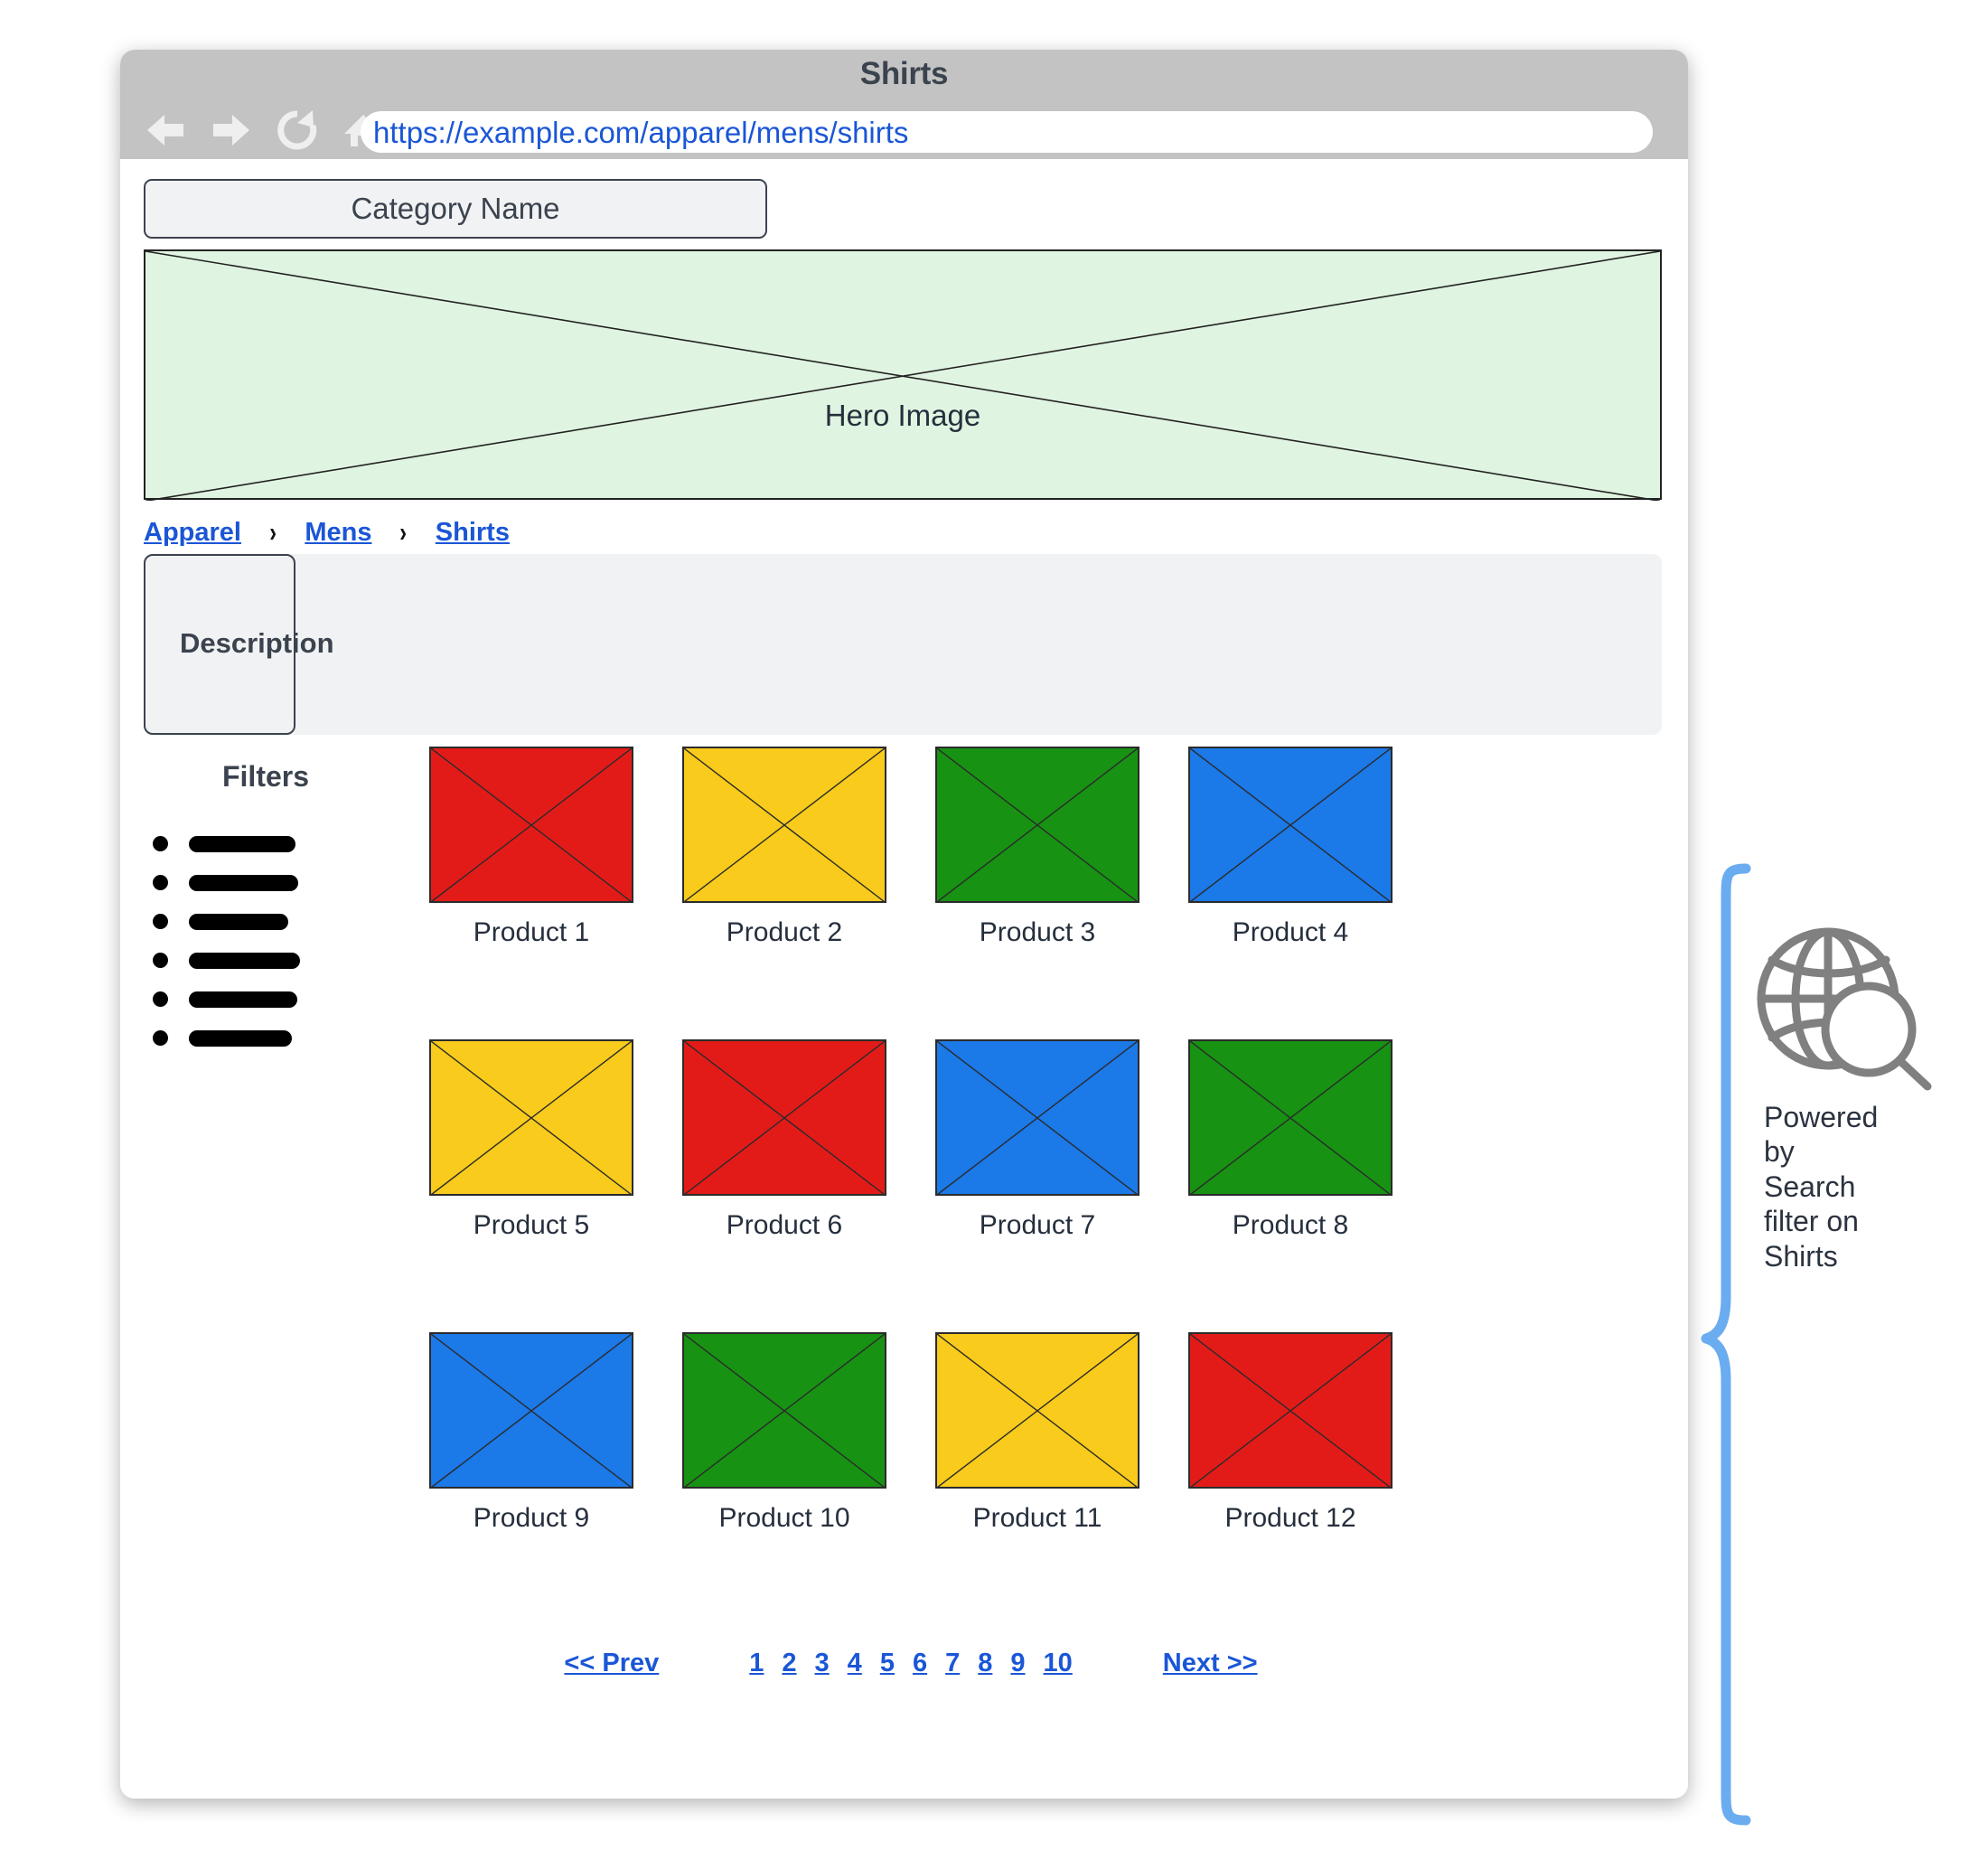  I want to click on pagination-prev-link: << Prev, so click(611, 1663).